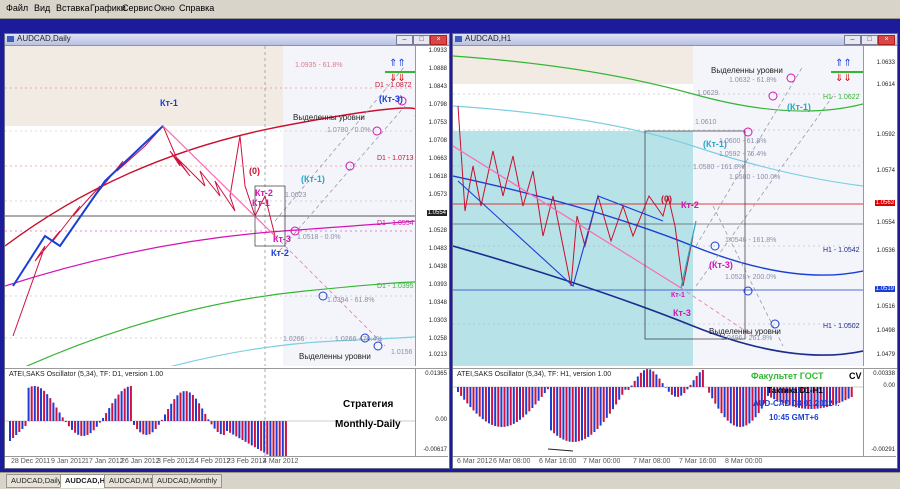  What do you see at coordinates (432, 412) in the screenshot?
I see `oscillator-axis-daily: 0.01365 0.00 -0.00617` at bounding box center [432, 412].